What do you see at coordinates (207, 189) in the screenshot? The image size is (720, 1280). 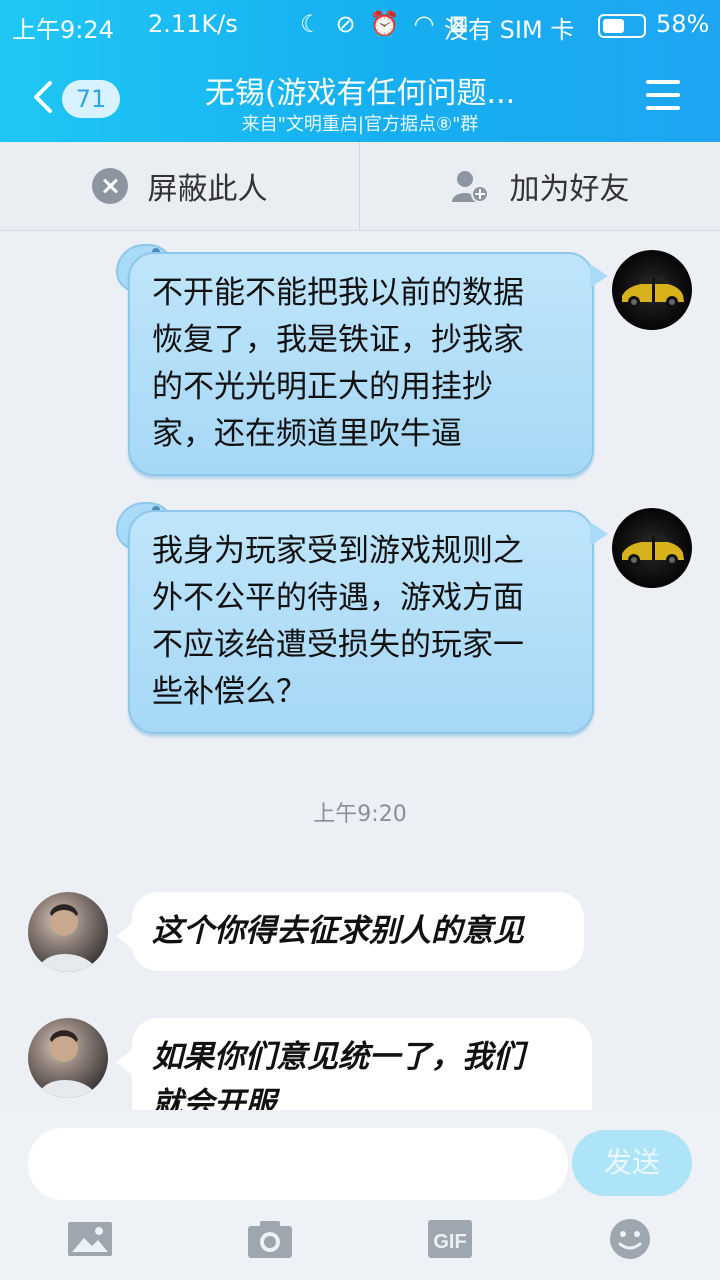 I see `block-user-label: 屏蔽此人` at bounding box center [207, 189].